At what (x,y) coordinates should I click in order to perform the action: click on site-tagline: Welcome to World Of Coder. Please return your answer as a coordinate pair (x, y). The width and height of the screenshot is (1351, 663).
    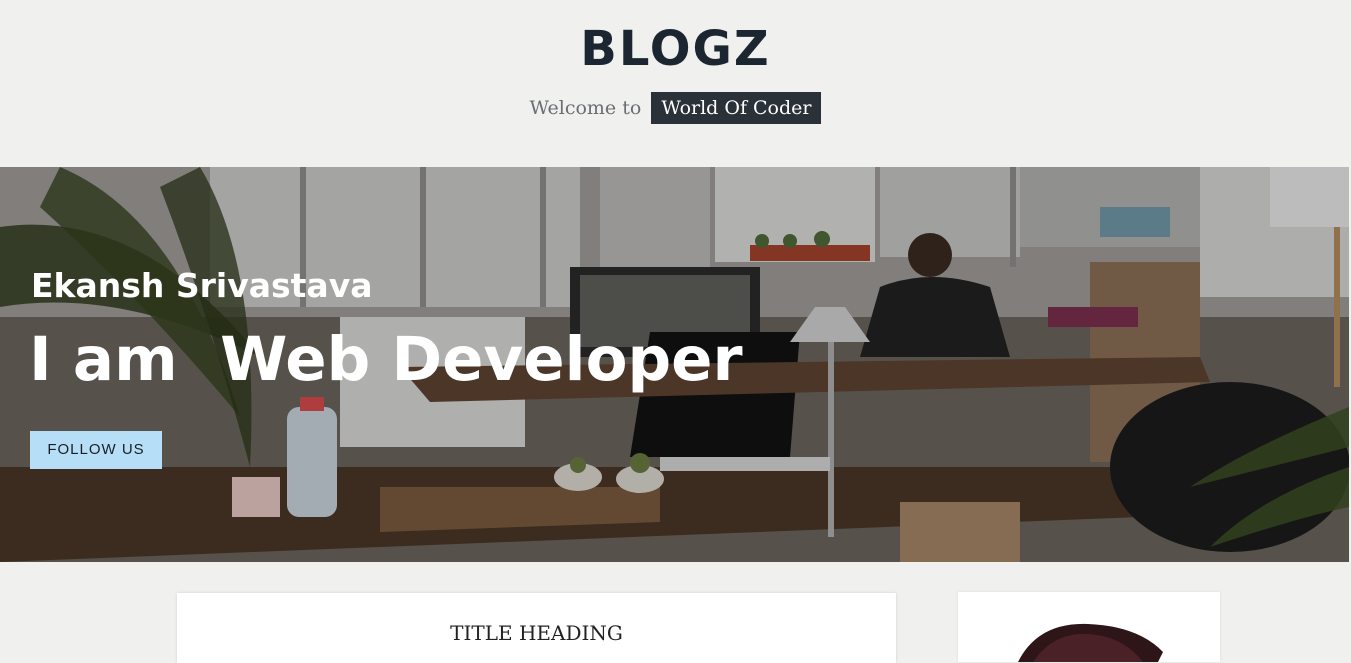
    Looking at the image, I should click on (675, 108).